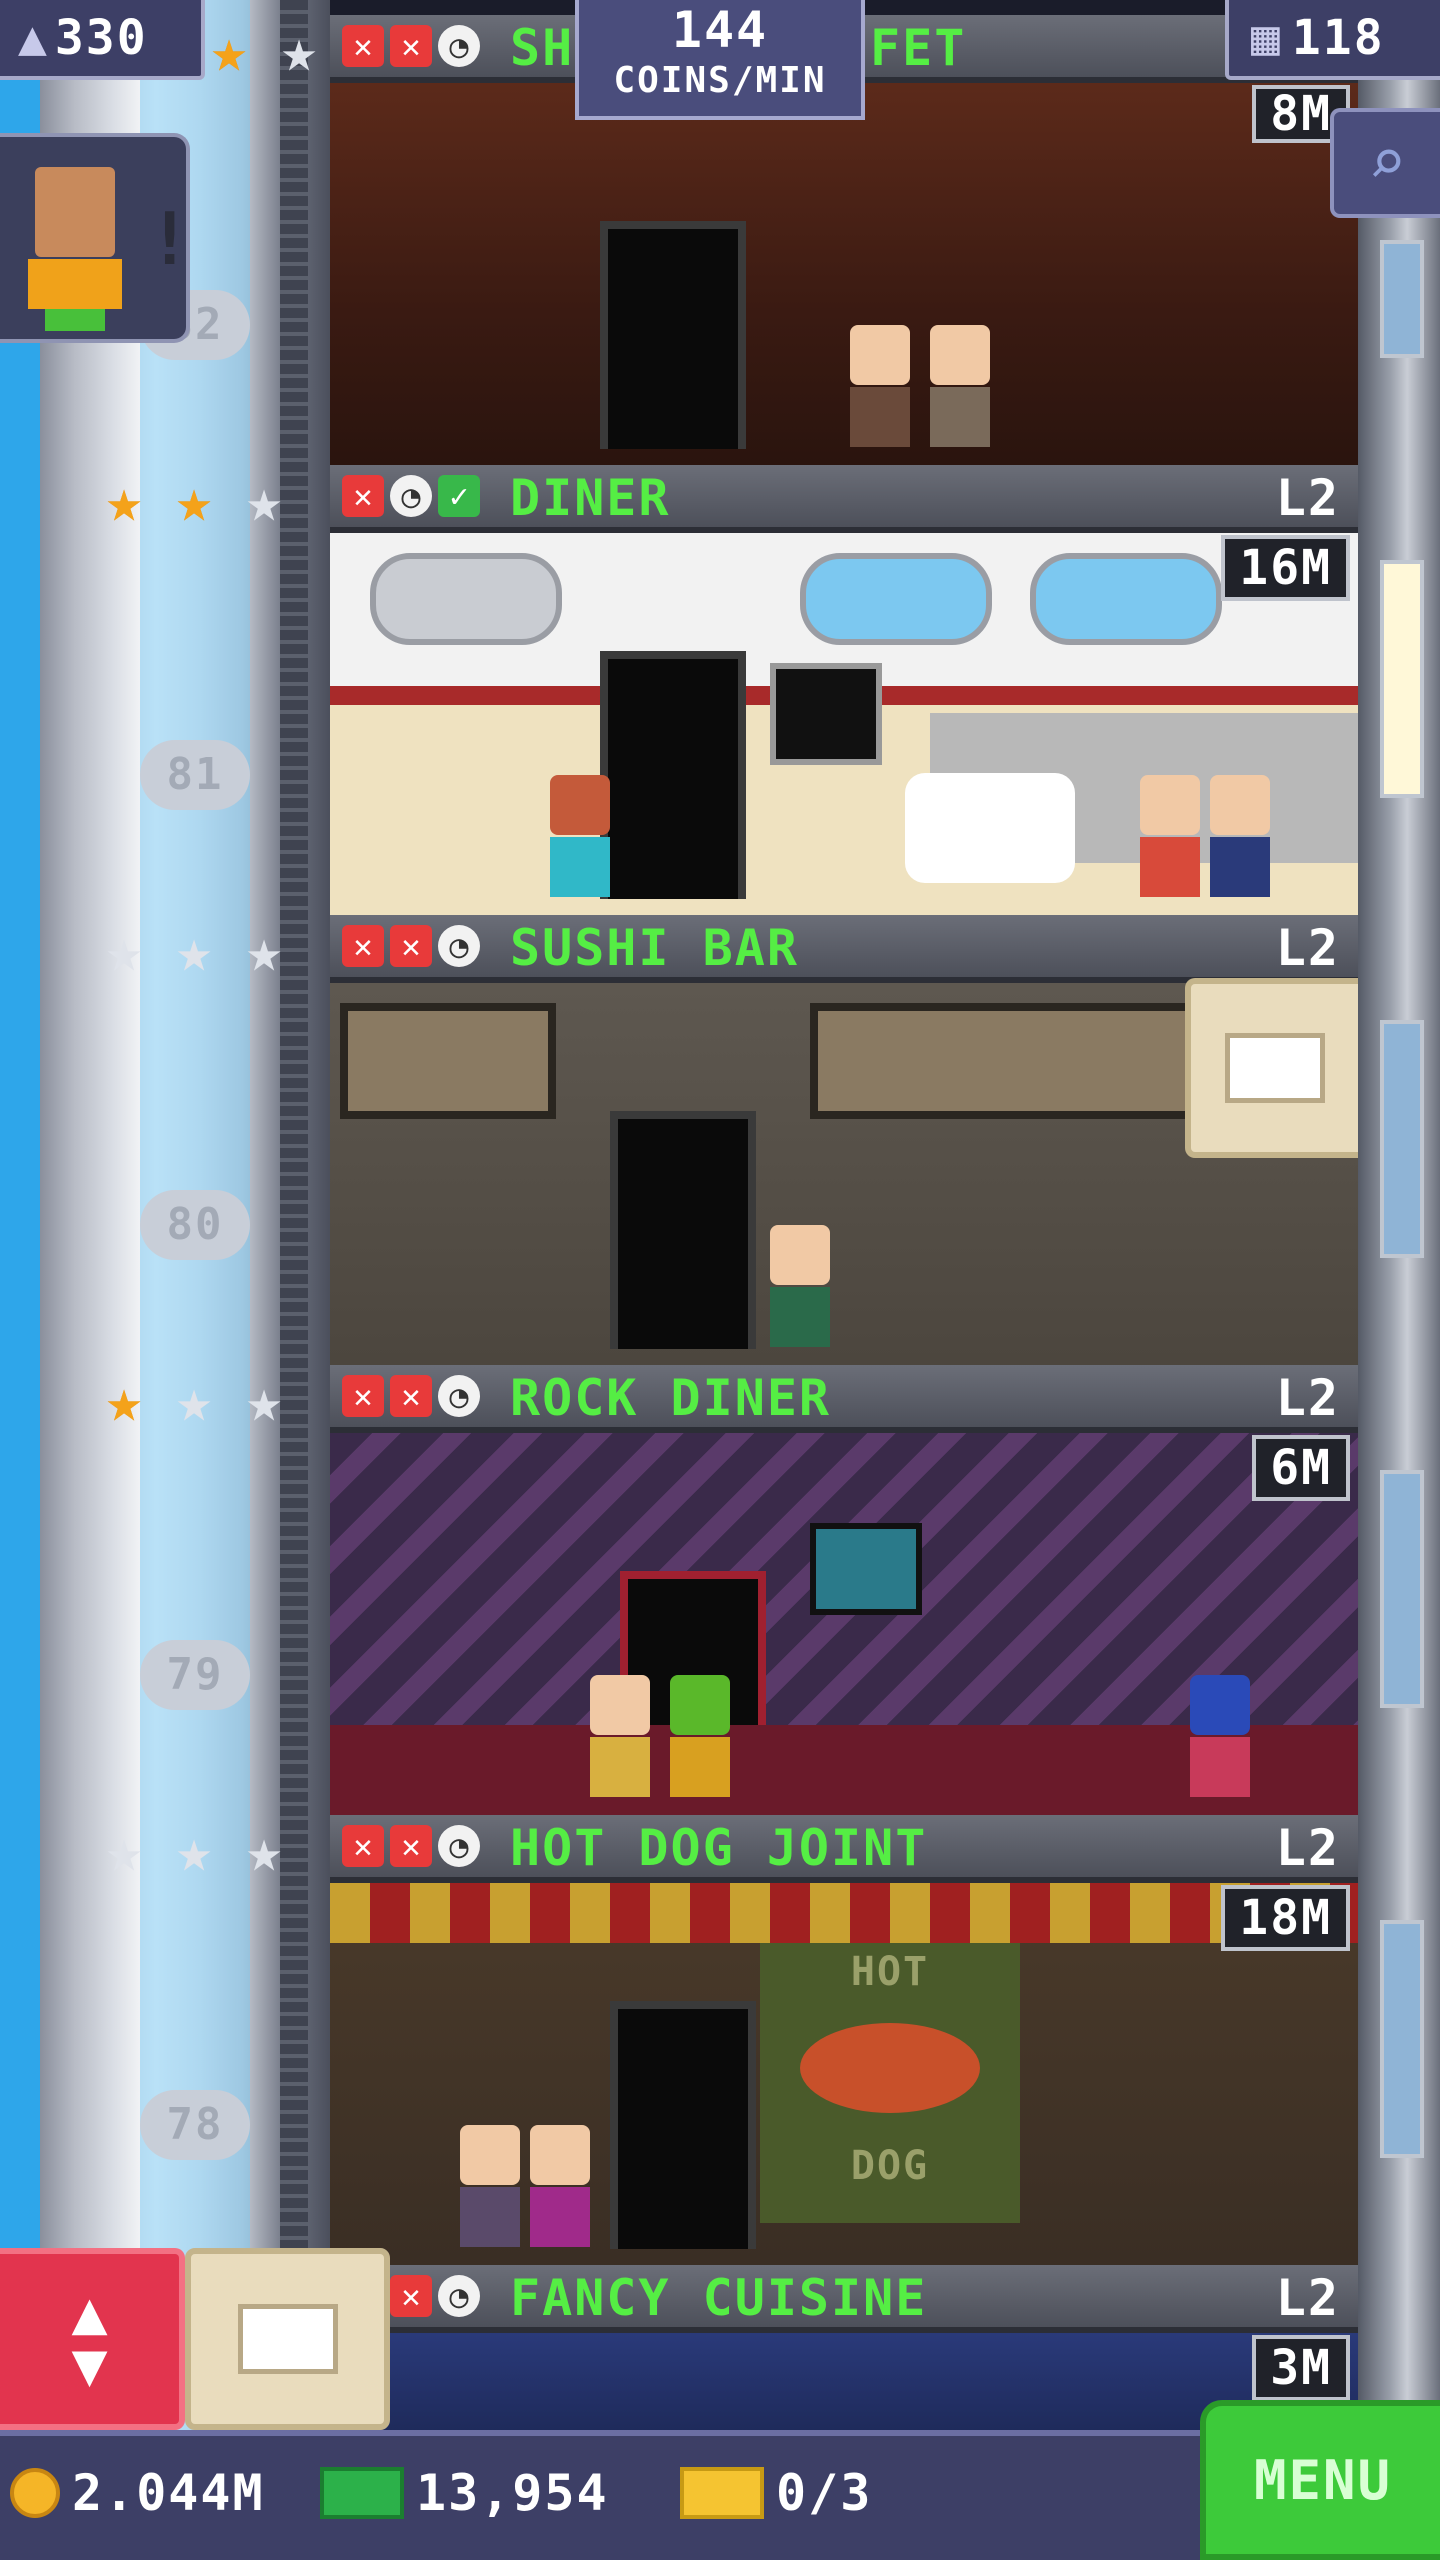  I want to click on floor-rock-diner: ✕ ✕ ◔ ROCK DINER L2 6M, so click(844, 1590).